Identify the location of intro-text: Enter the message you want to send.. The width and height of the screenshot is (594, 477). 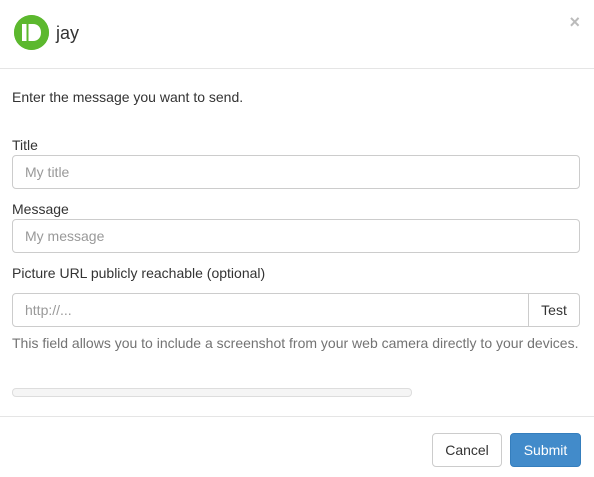
(128, 97).